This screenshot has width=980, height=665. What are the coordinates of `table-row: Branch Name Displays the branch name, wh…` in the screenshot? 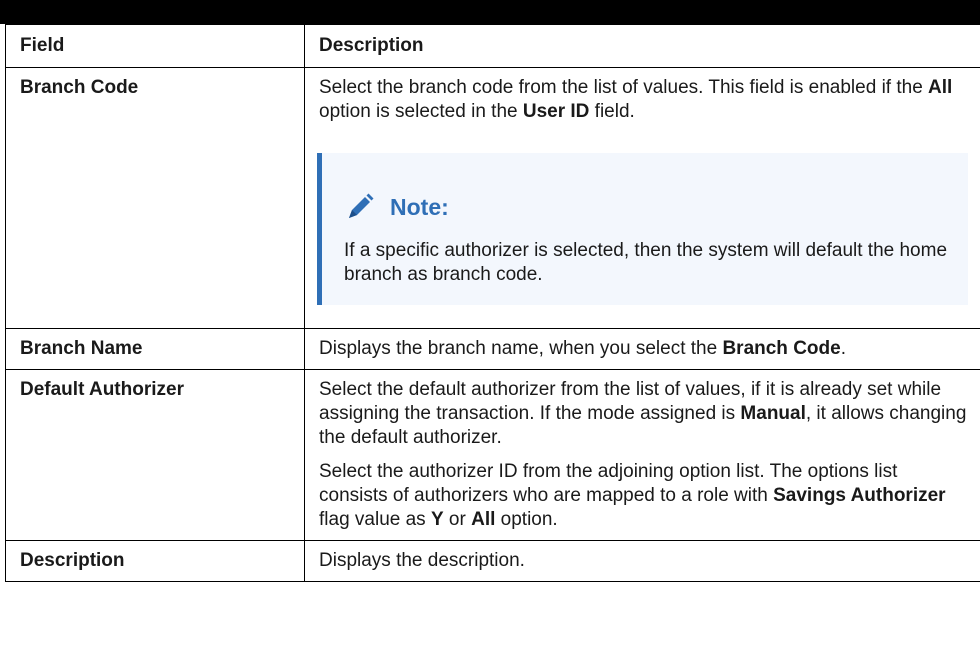 It's located at (492, 349).